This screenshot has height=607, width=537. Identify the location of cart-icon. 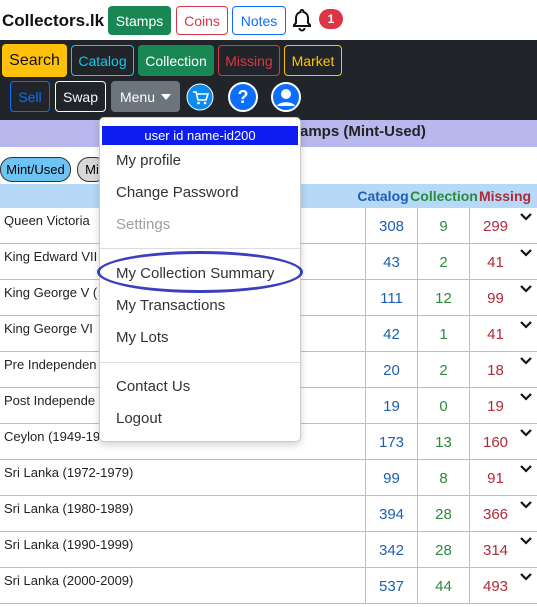
(200, 97).